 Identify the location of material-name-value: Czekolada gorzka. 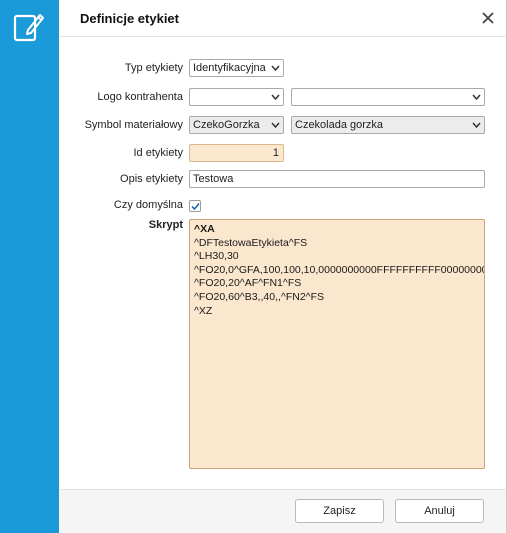
(339, 125).